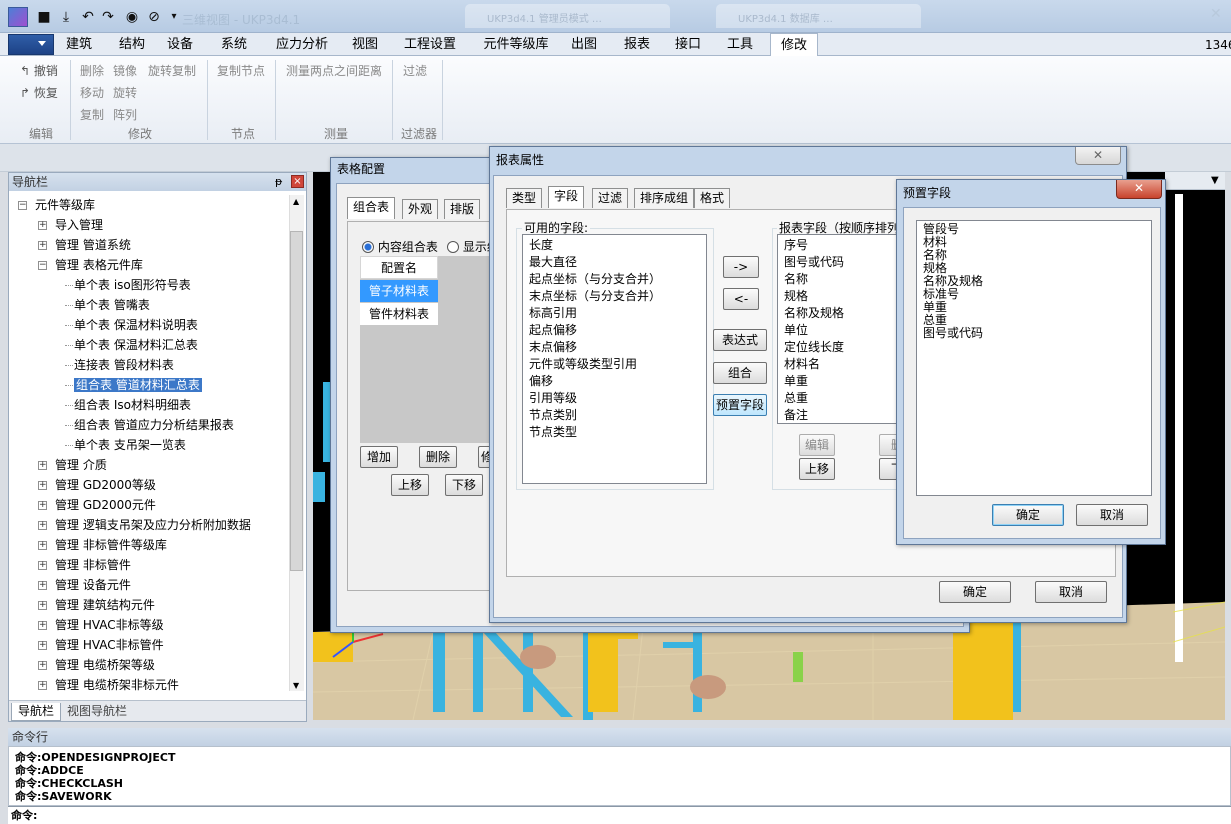 This screenshot has height=824, width=1231. I want to click on ribbon-tab: 设备, so click(180, 44).